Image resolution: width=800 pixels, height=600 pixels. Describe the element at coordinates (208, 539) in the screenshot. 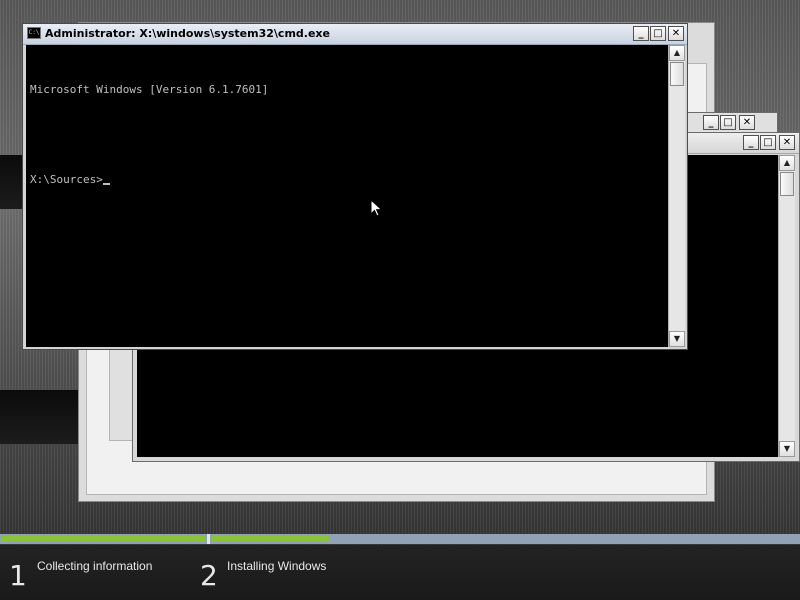

I see `progress-divider` at that location.